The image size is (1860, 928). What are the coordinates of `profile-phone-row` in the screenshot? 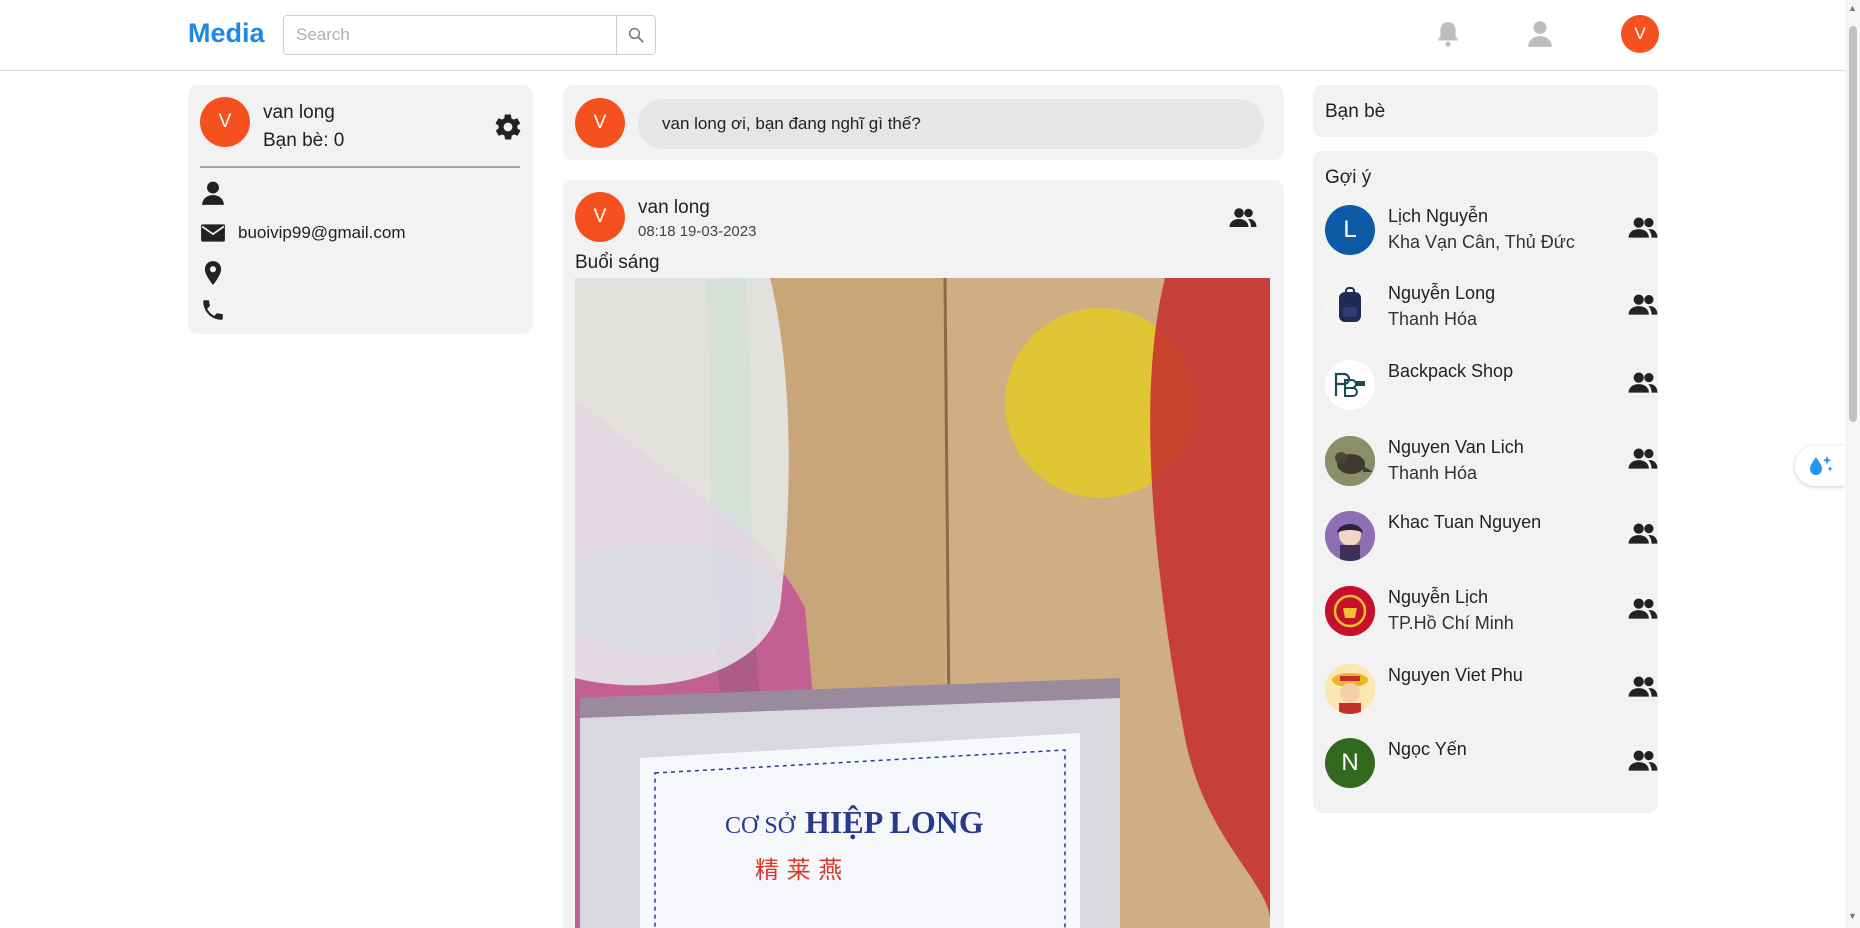 It's located at (213, 310).